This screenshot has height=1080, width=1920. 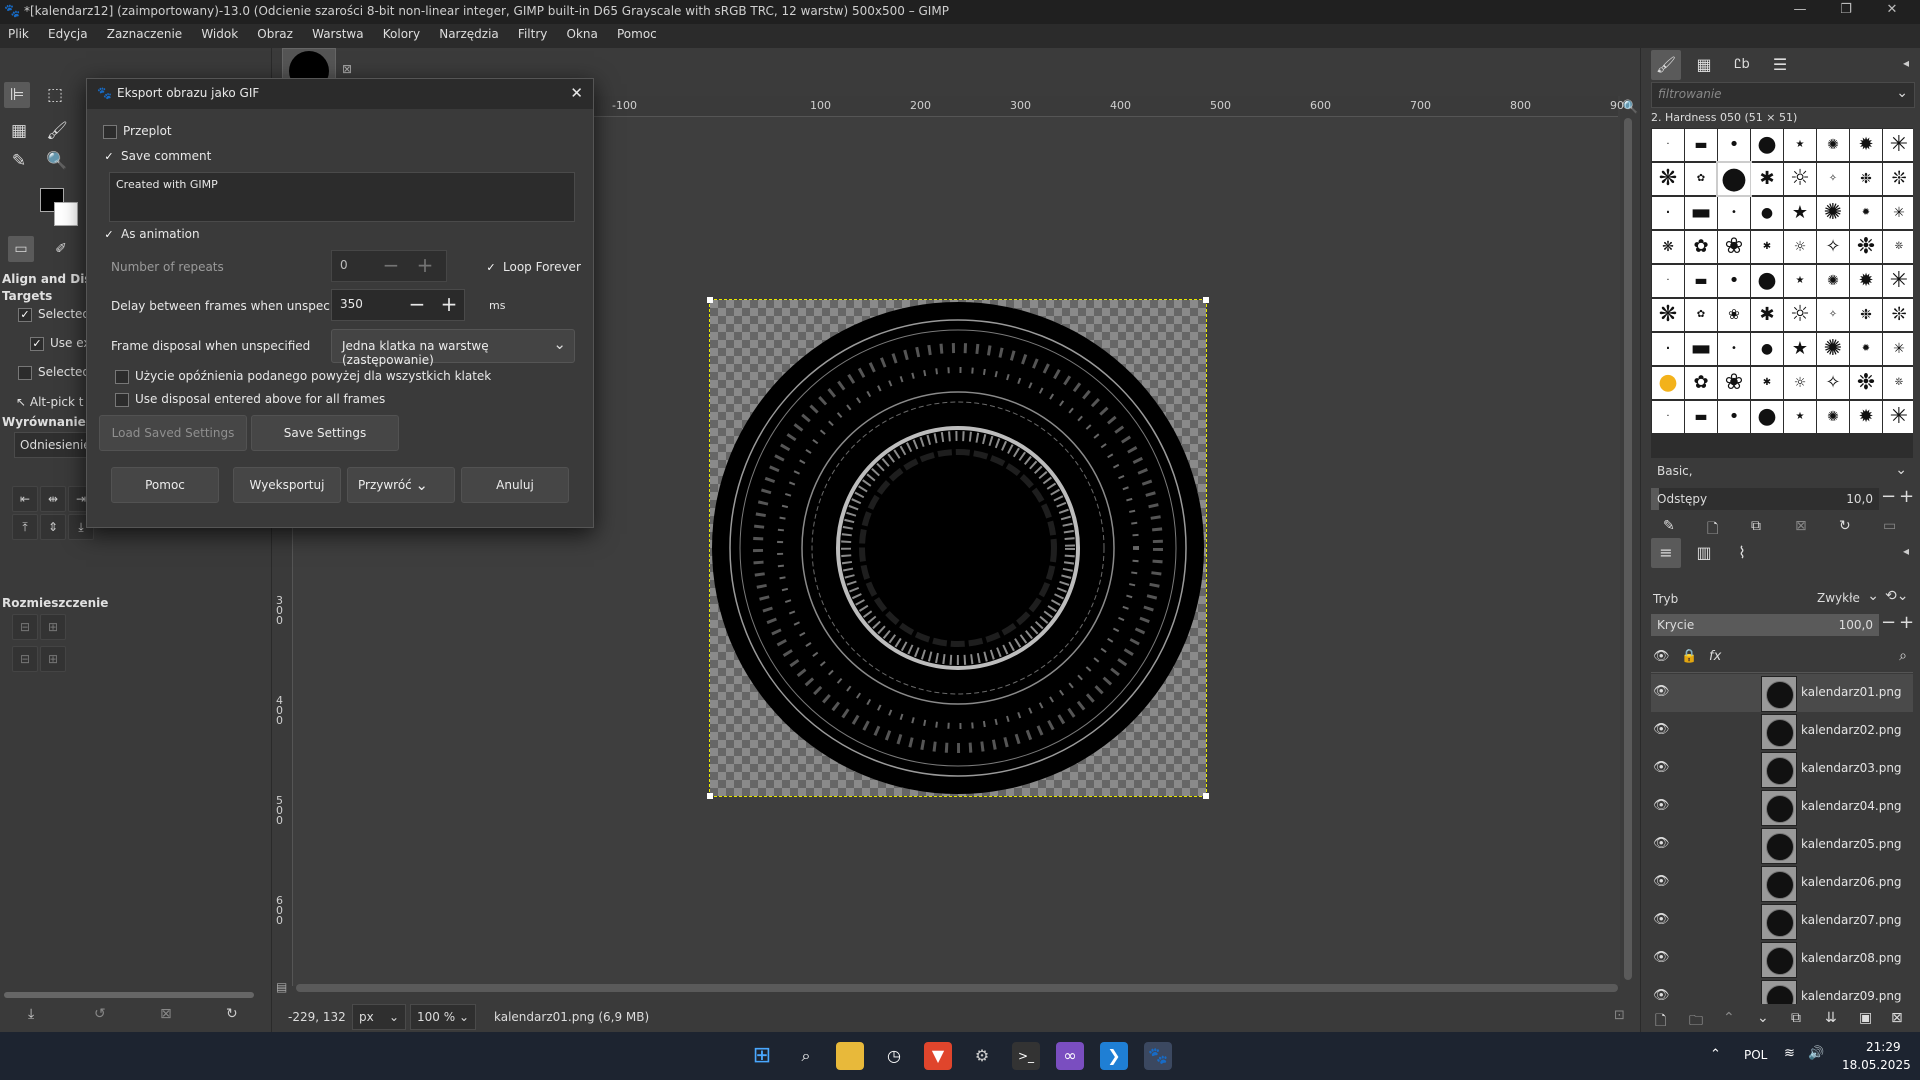 What do you see at coordinates (958, 548) in the screenshot?
I see `image-canvas` at bounding box center [958, 548].